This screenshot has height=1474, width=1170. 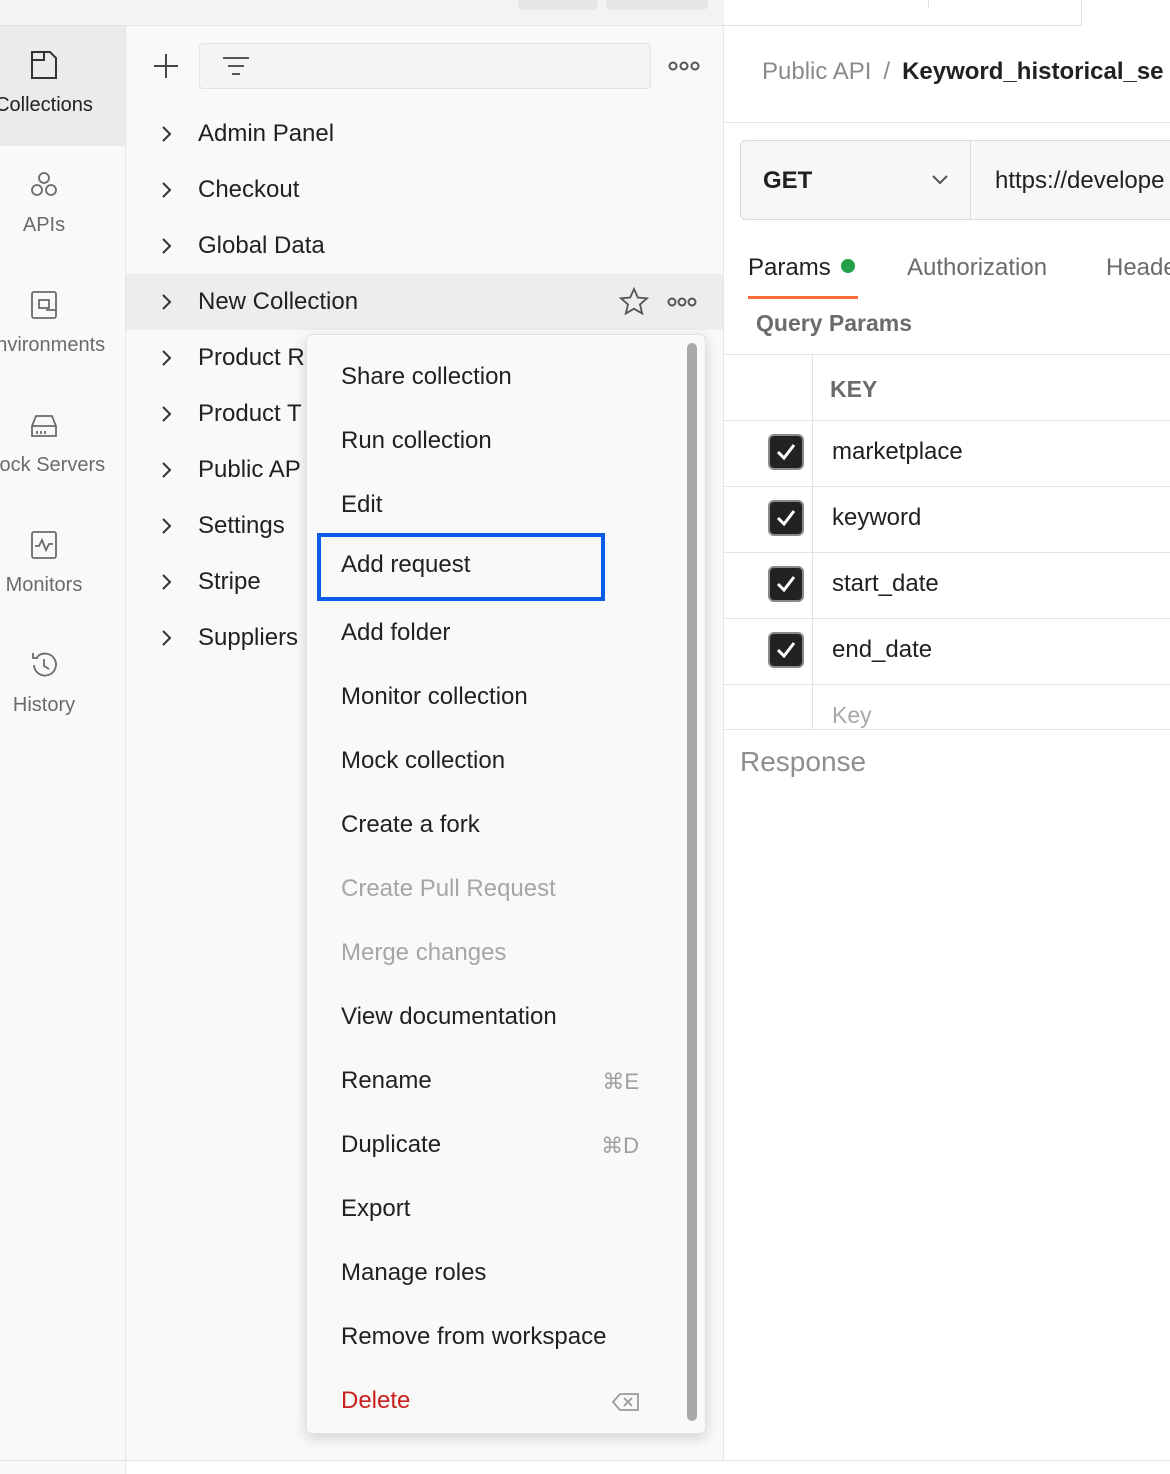 What do you see at coordinates (424, 190) in the screenshot?
I see `collection-row: Checkout` at bounding box center [424, 190].